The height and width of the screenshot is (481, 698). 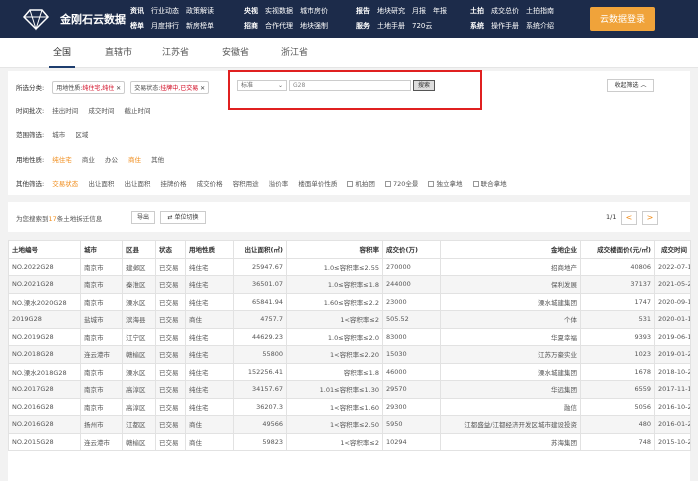 I want to click on time-option: 挂出时间, so click(x=65, y=111).